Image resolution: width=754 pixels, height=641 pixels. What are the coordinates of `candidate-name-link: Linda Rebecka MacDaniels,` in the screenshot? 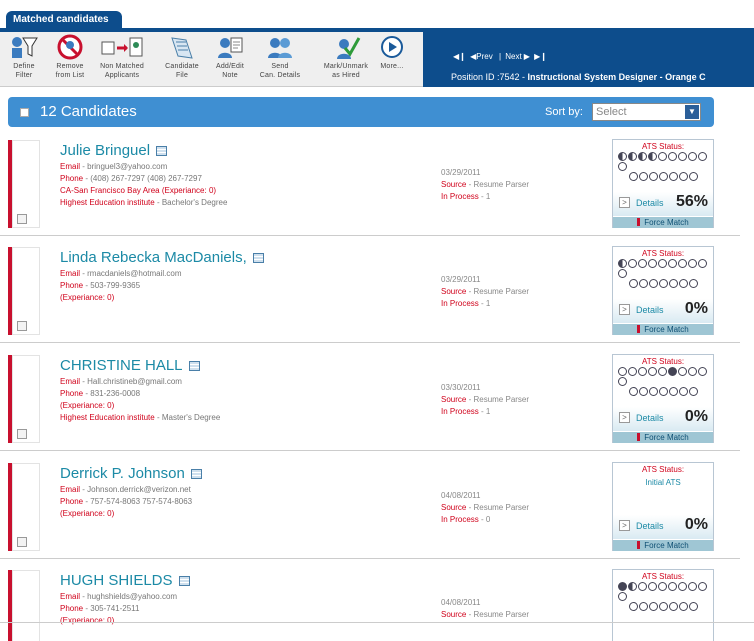 It's located at (162, 257).